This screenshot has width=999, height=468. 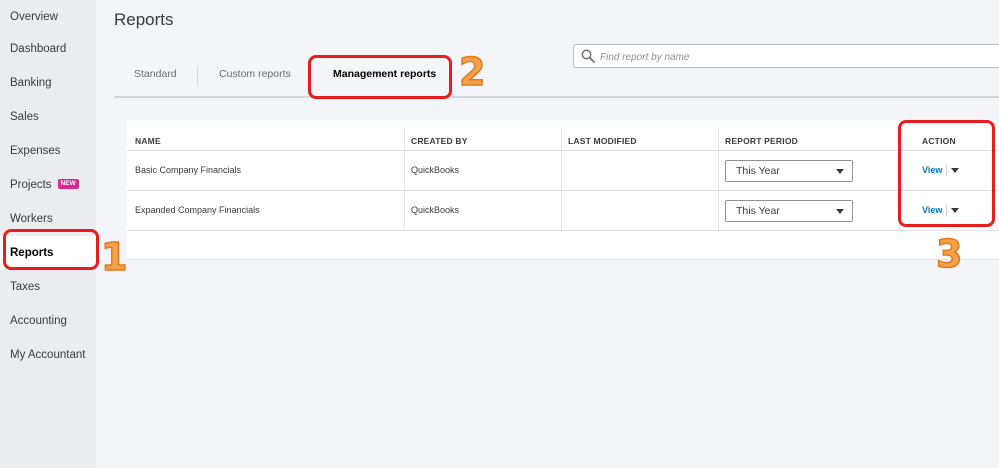 I want to click on column-header-report-period: REPORT PERIOD, so click(x=761, y=141).